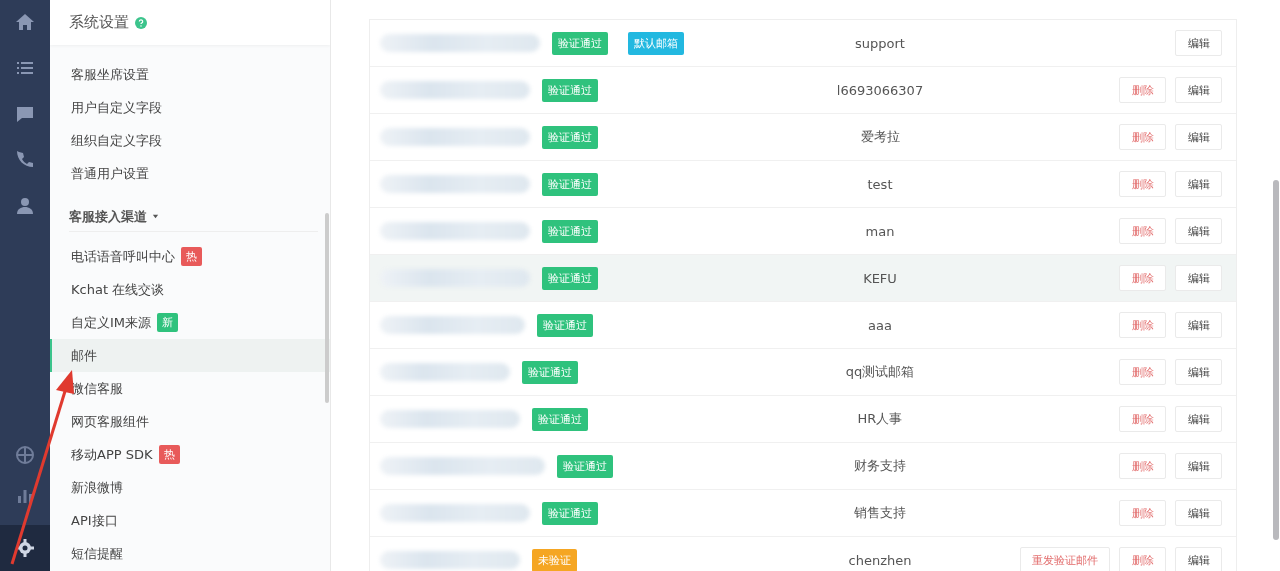 This screenshot has width=1280, height=571. I want to click on table-cell: HR人事, so click(880, 418).